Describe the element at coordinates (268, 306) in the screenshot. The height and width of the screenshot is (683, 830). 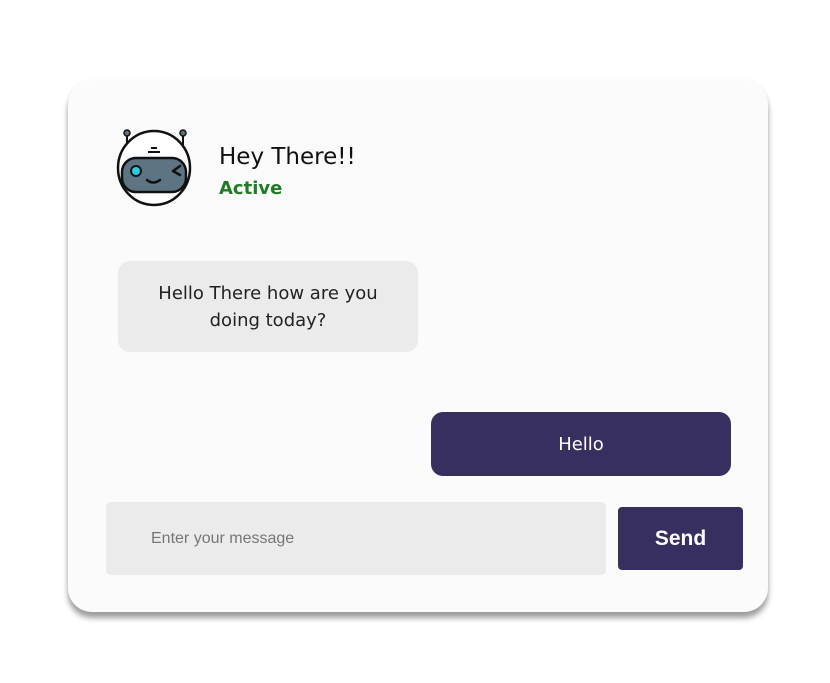
I see `bot-message-bubble: Hello There how are you doing today?` at that location.